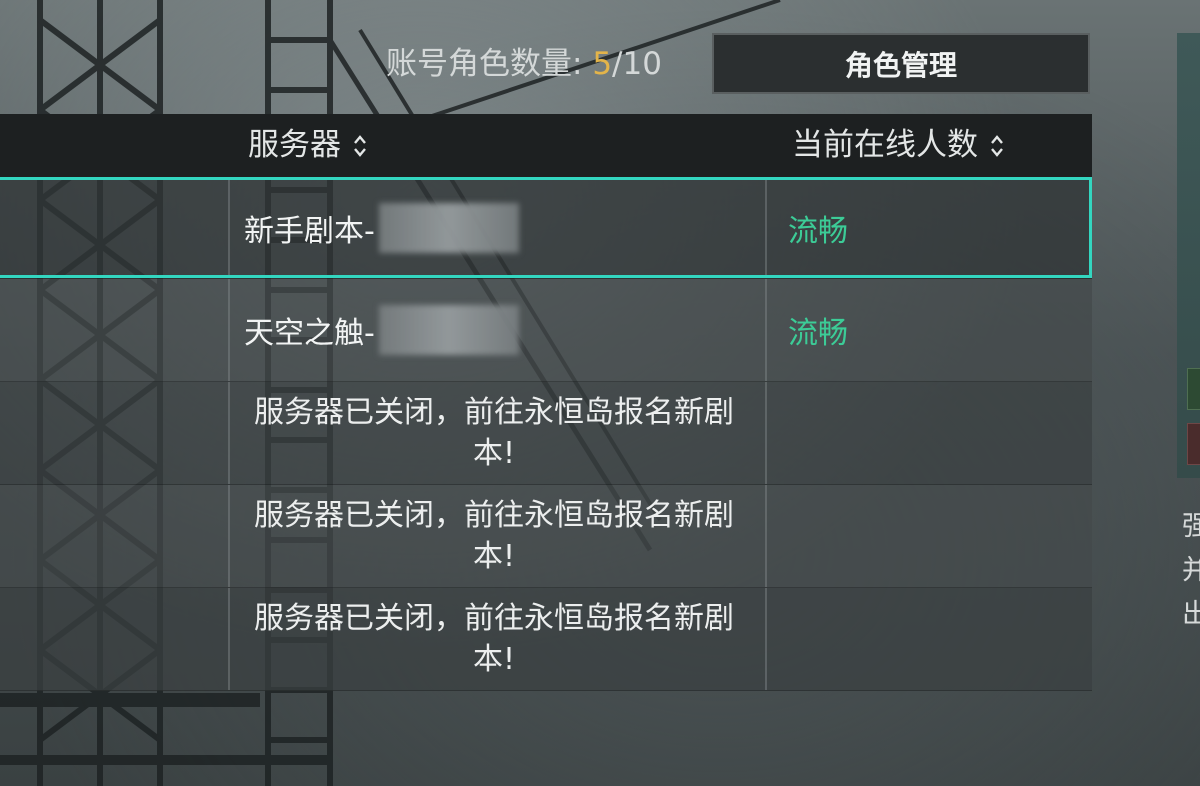 Image resolution: width=1200 pixels, height=786 pixels. Describe the element at coordinates (1193, 444) in the screenshot. I see `panel-red-button` at that location.